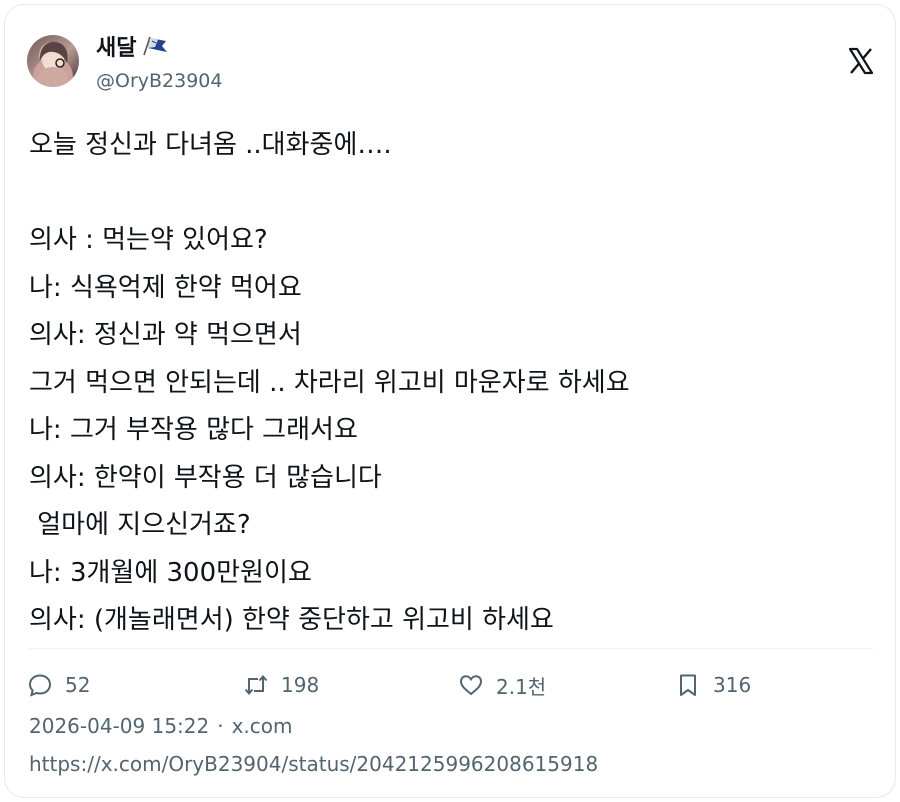 This screenshot has height=802, width=900. Describe the element at coordinates (53, 61) in the screenshot. I see `avatar` at that location.